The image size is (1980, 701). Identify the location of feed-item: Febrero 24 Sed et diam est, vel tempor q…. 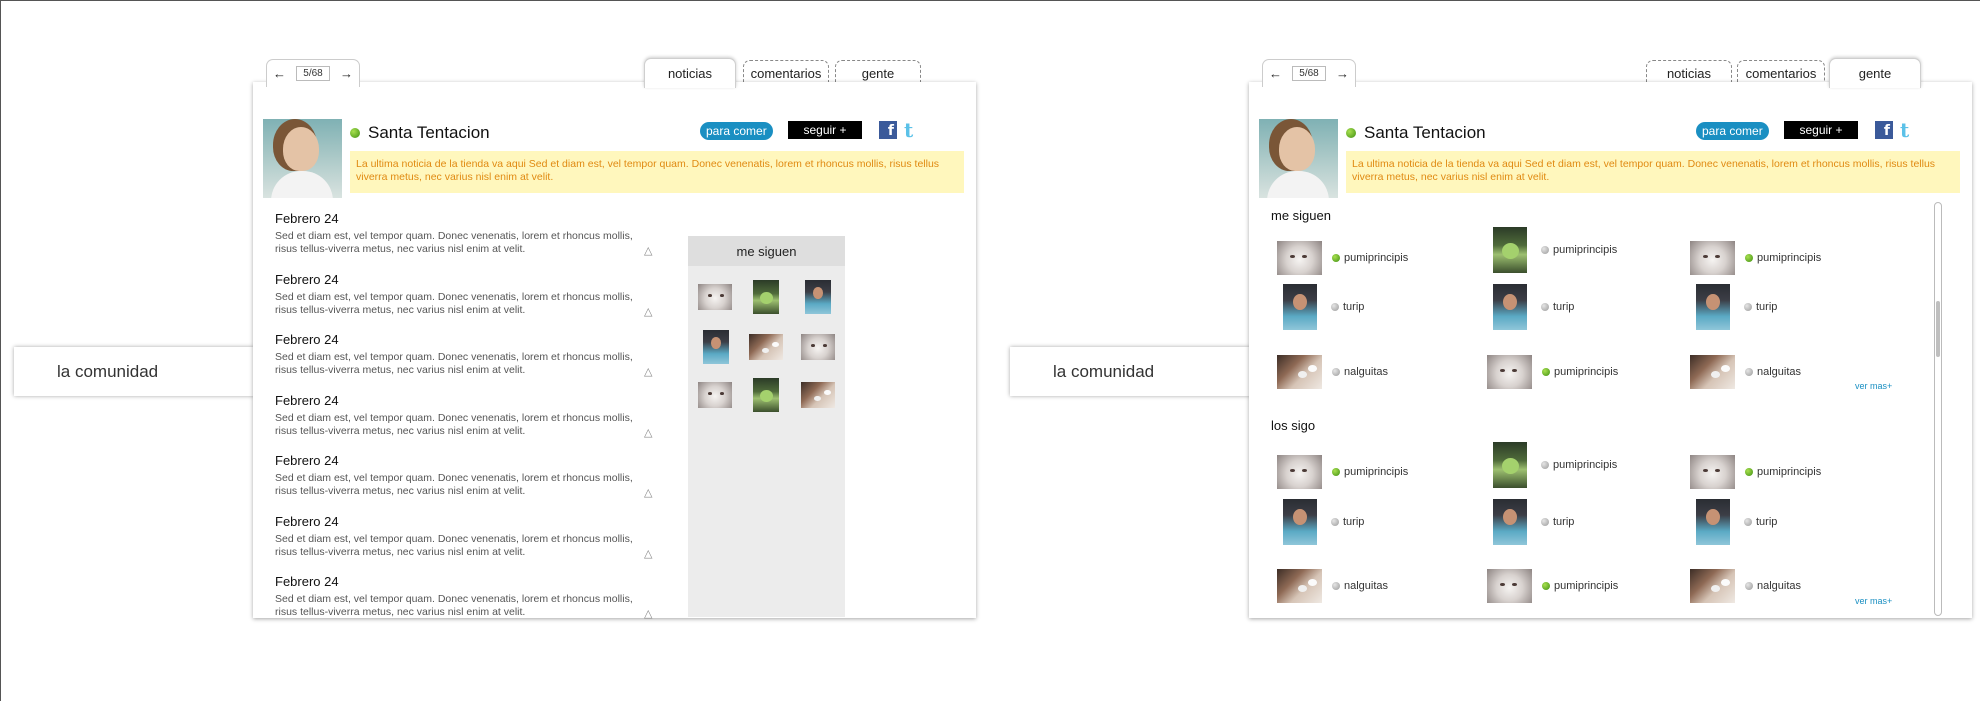
(465, 240).